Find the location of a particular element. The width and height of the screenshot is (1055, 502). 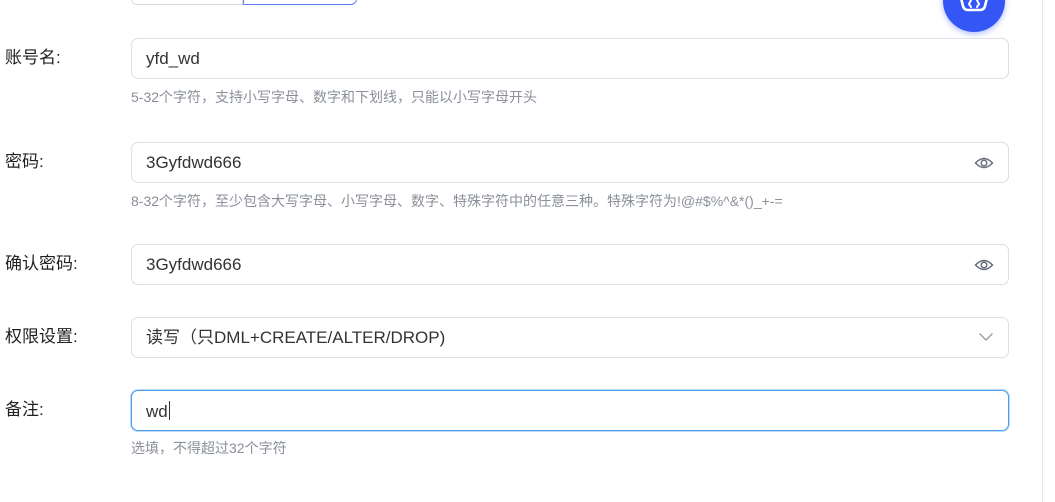

password-label: 密码: is located at coordinates (24, 161).